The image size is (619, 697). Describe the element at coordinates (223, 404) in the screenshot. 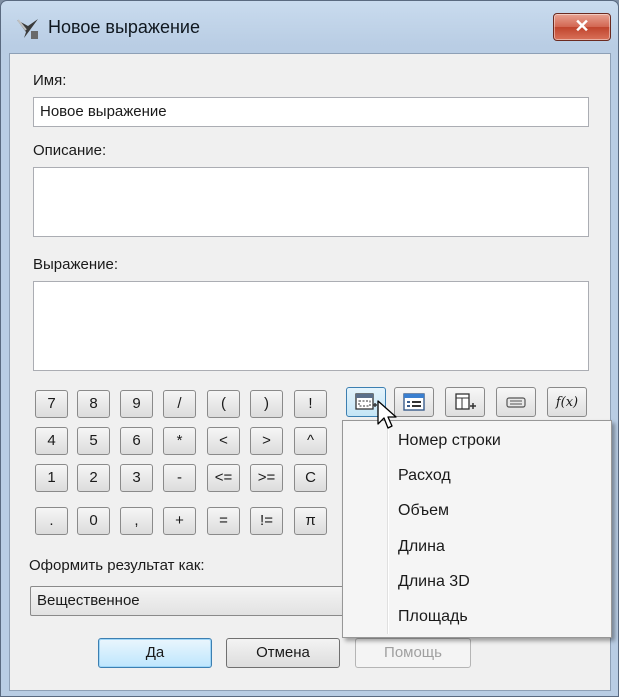

I see `key-open-paren: (` at that location.